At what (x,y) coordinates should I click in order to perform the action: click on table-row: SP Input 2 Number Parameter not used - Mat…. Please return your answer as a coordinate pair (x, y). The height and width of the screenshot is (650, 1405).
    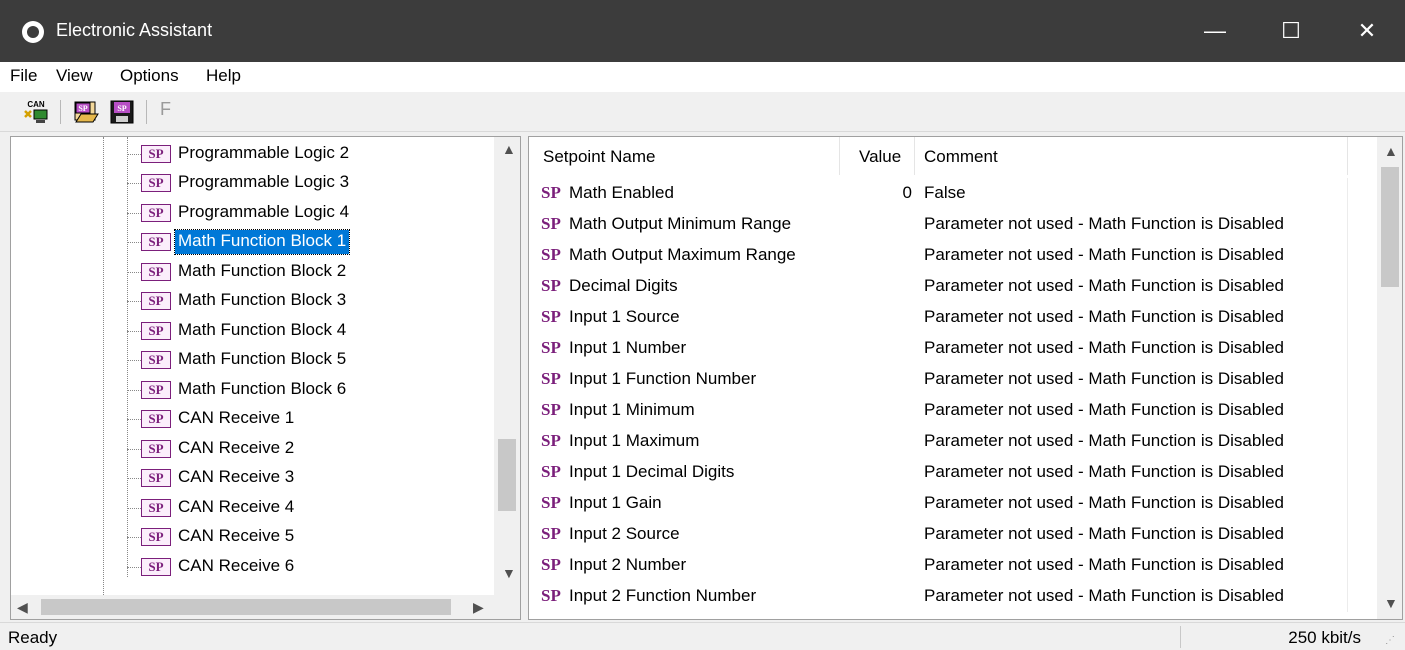
    Looking at the image, I should click on (953, 565).